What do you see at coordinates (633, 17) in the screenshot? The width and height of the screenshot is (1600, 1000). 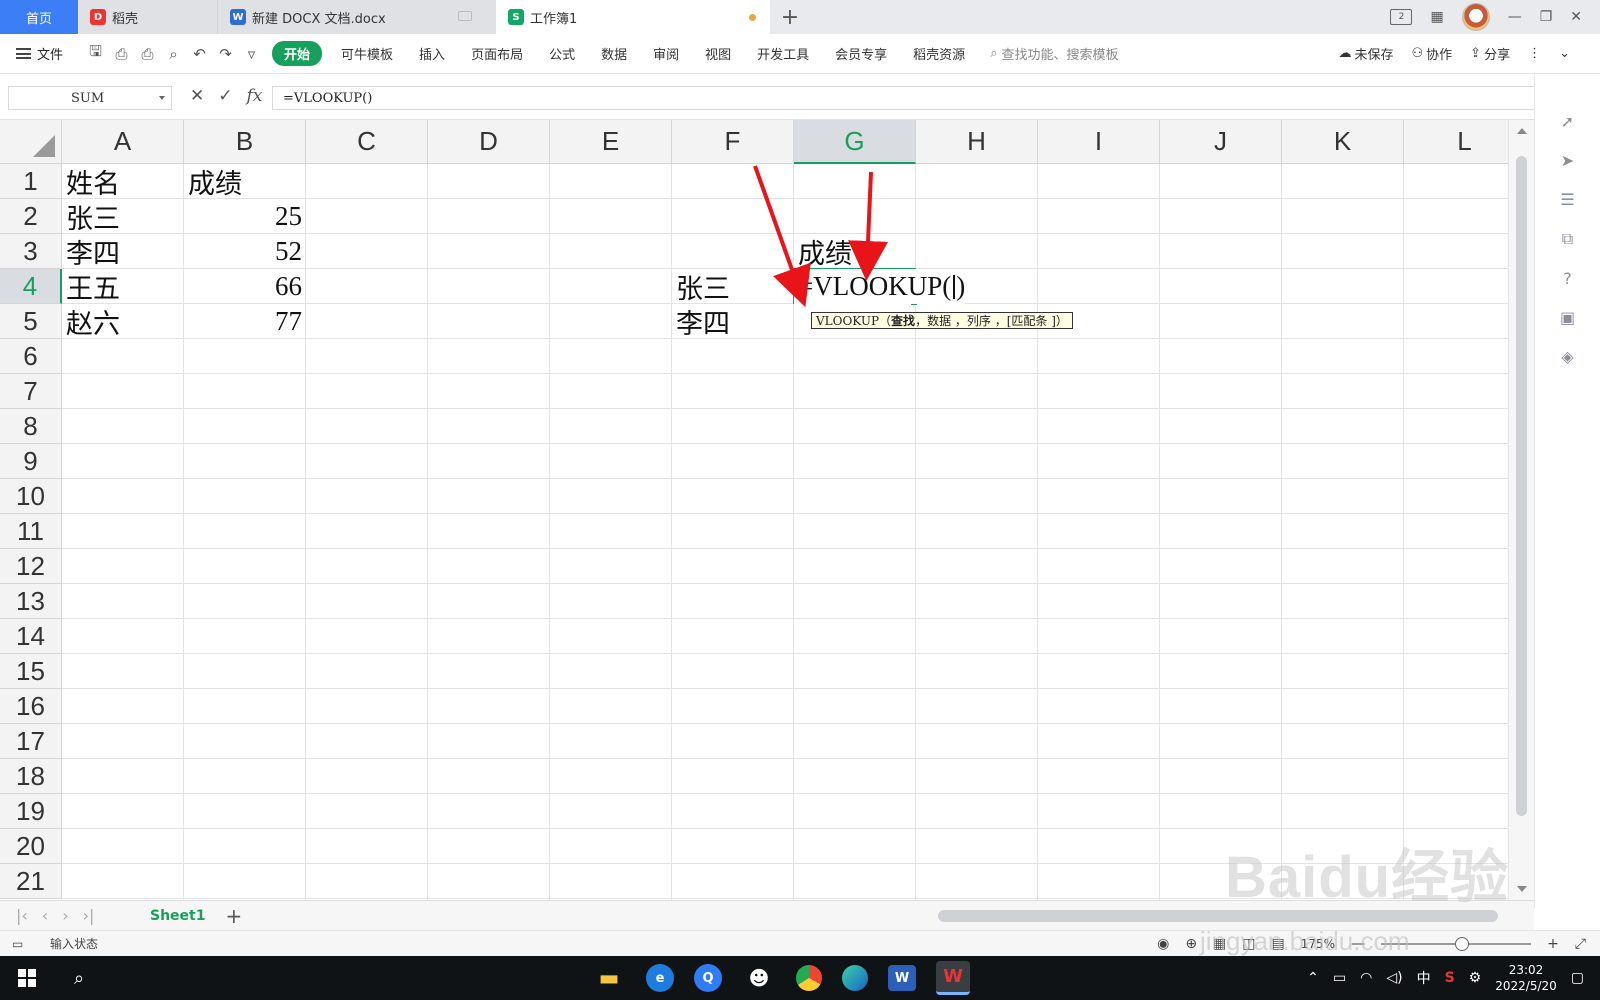 I see `tab-workbook: S 工作簿1` at bounding box center [633, 17].